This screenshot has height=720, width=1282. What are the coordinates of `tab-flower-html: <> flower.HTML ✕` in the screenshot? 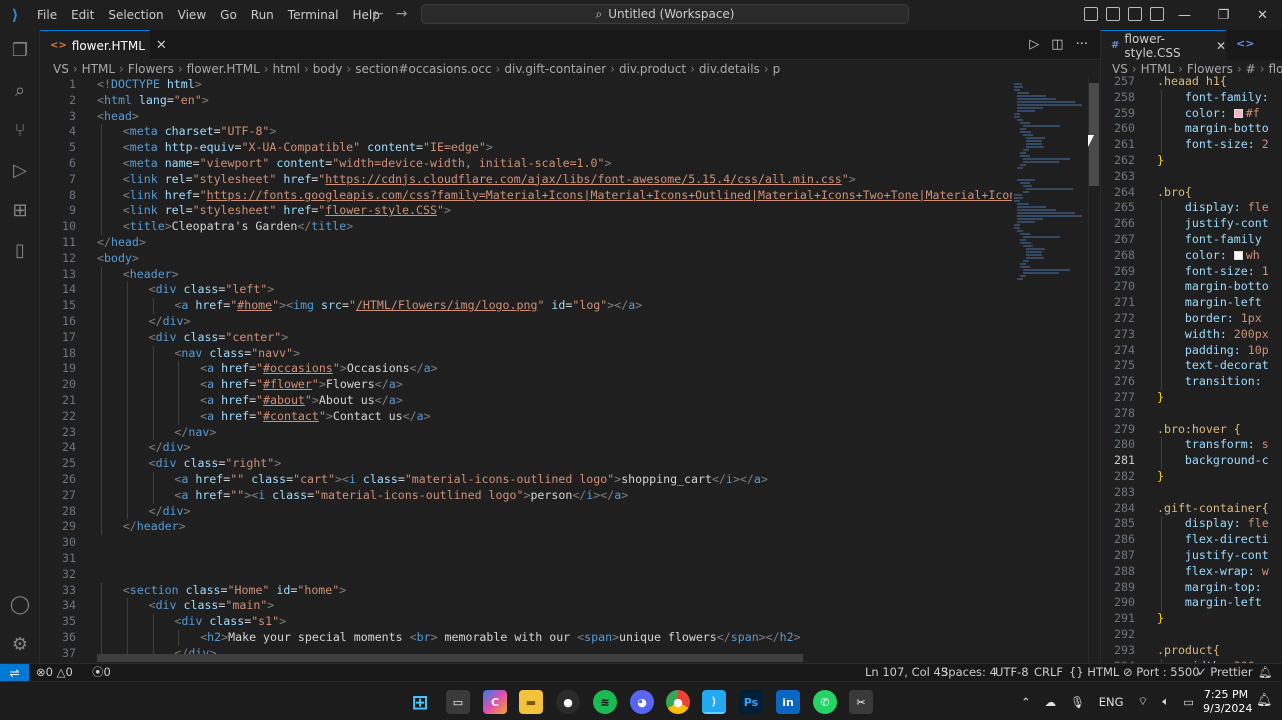 It's located at (103, 45).